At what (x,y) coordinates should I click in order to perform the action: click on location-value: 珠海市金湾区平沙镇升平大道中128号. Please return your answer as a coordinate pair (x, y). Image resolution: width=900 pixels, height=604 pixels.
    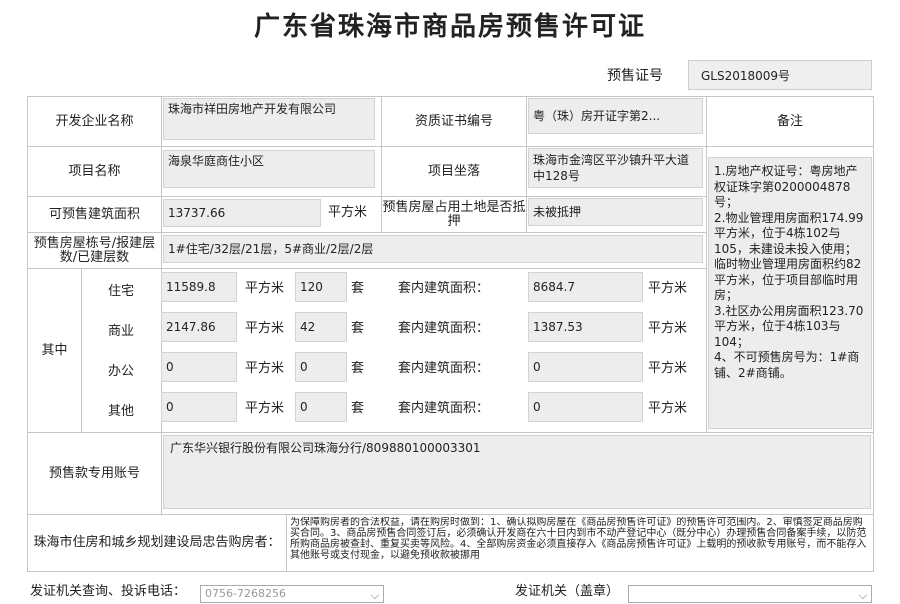
    Looking at the image, I should click on (615, 168).